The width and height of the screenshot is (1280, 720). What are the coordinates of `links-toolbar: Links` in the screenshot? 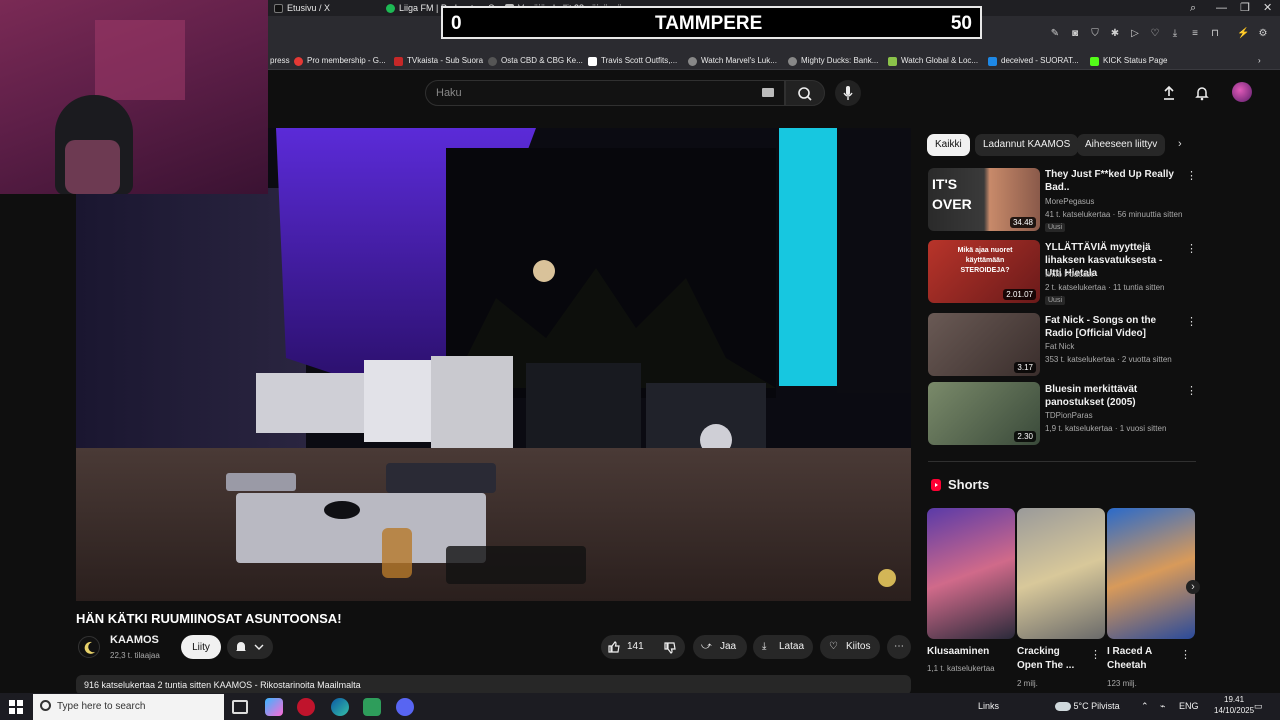 It's located at (988, 706).